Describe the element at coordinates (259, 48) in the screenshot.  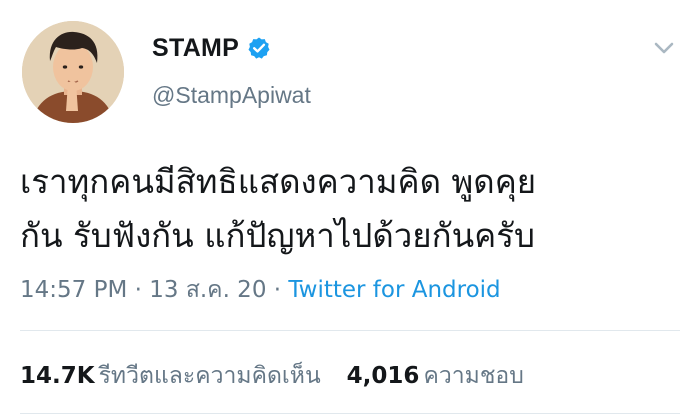
I see `verified-badge-icon` at that location.